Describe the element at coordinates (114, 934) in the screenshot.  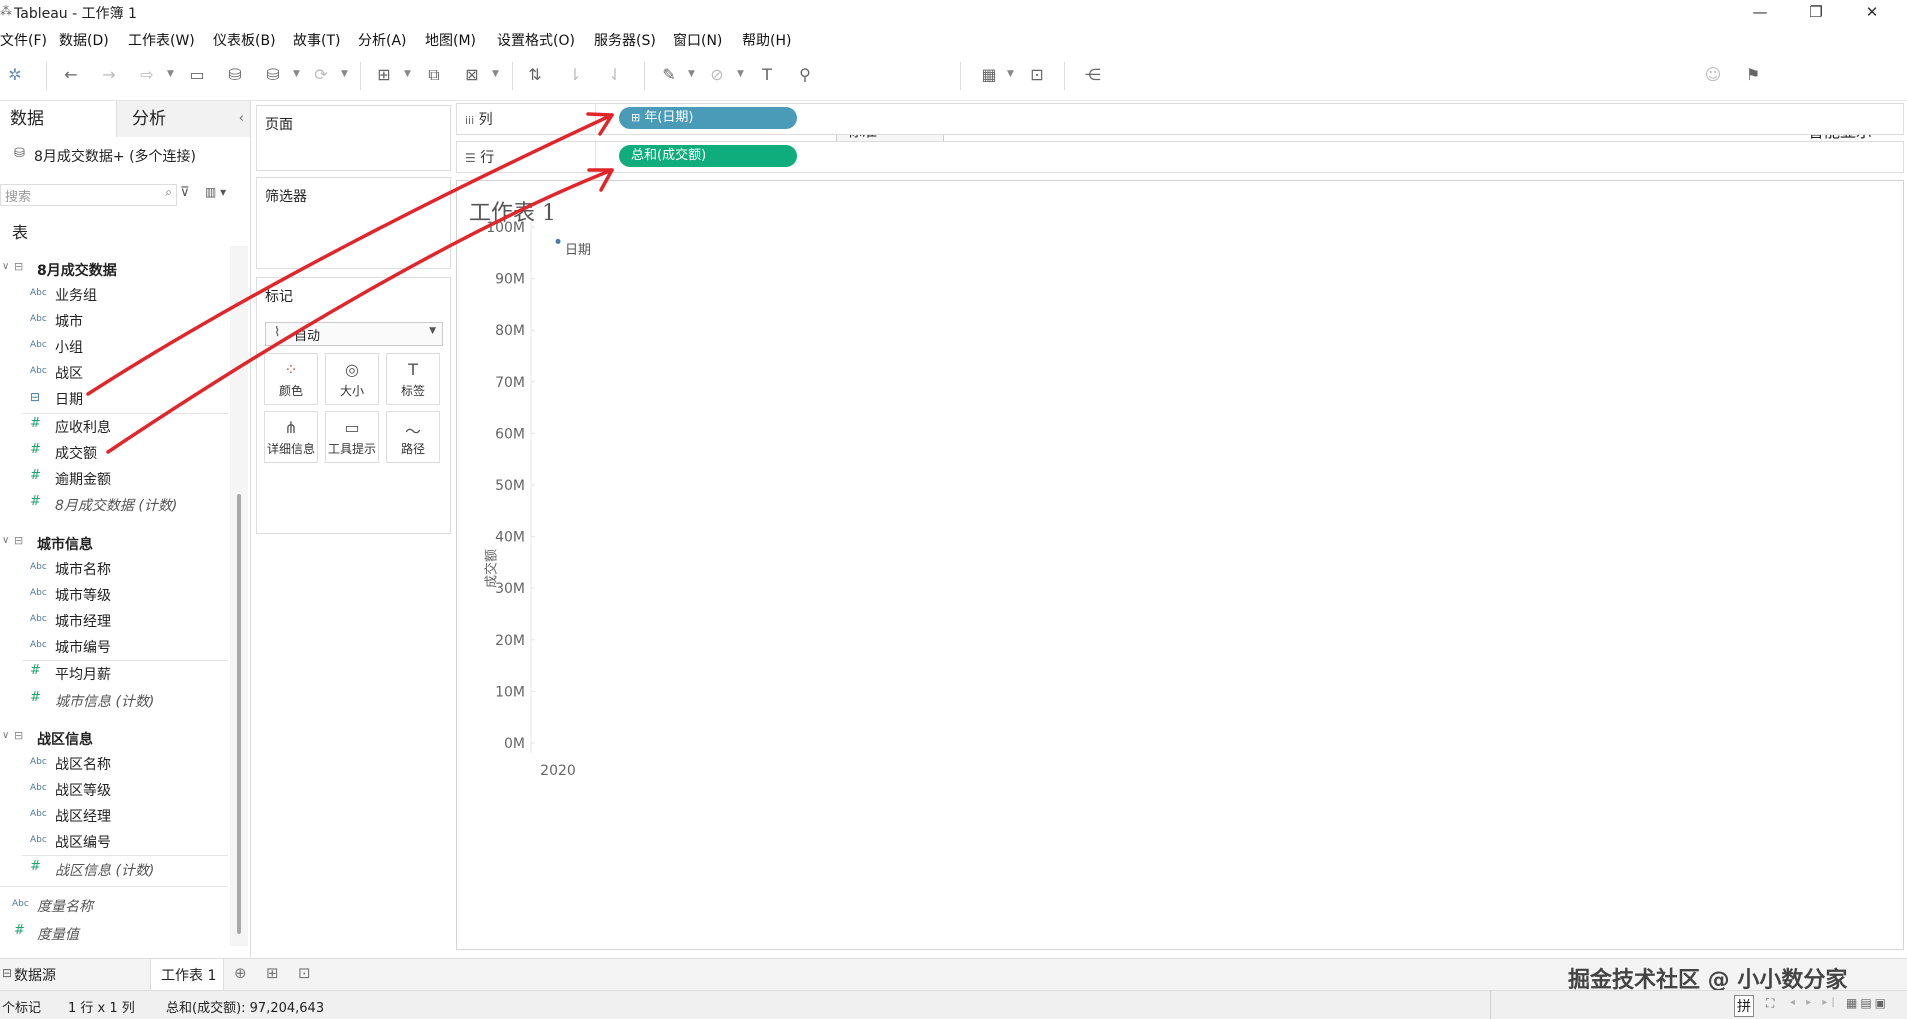
I see `field-度量值: # 度量值` at that location.